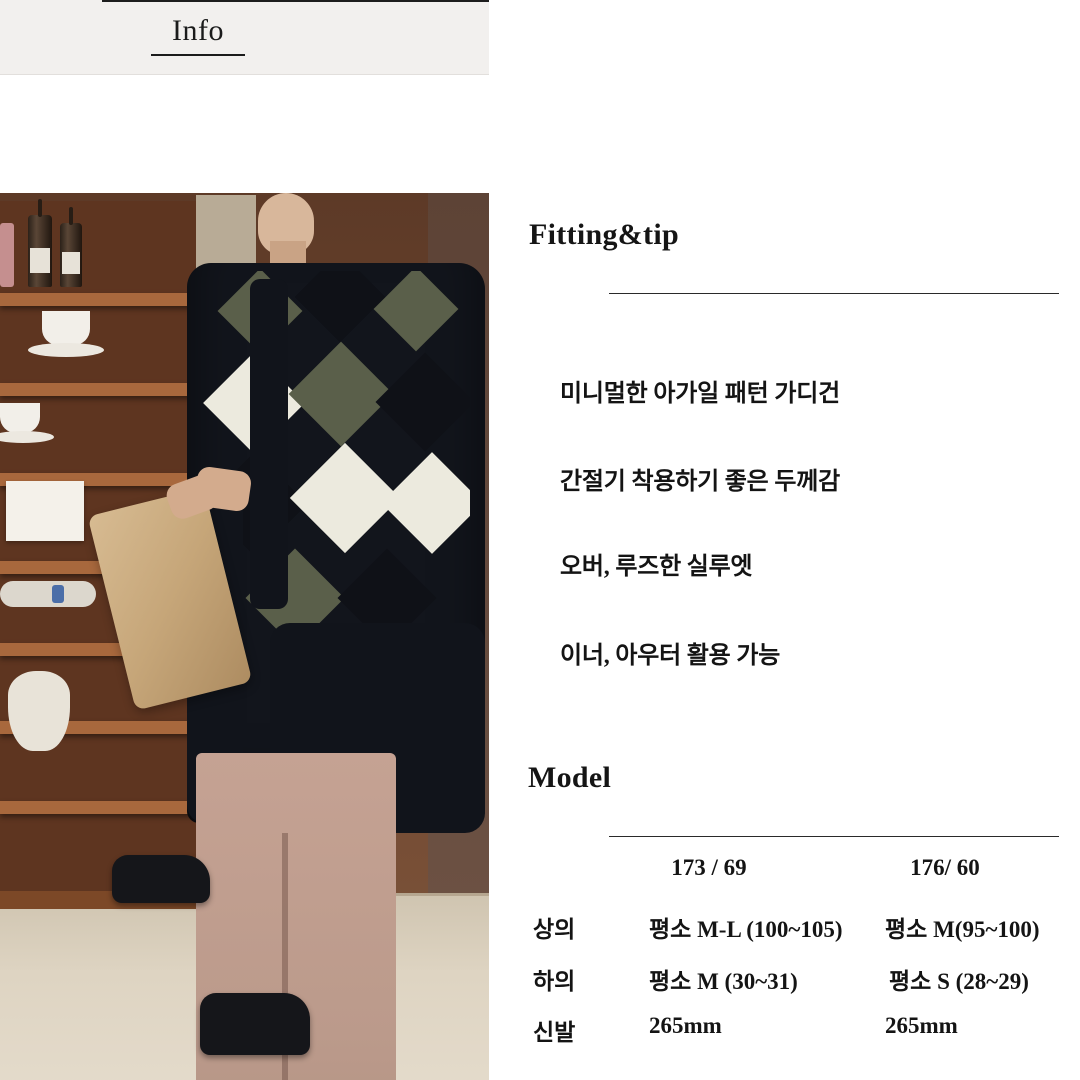 The height and width of the screenshot is (1080, 1080). I want to click on fitting-tip-line-3: 오버, 루즈한 실루엣, so click(656, 567).